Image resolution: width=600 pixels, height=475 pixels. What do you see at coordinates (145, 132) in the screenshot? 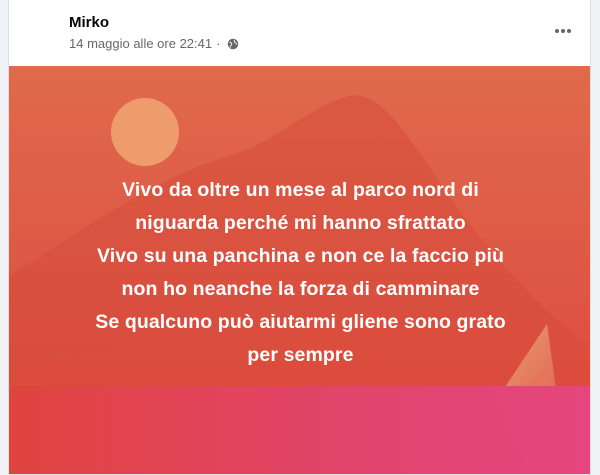
I see `sun-shape` at bounding box center [145, 132].